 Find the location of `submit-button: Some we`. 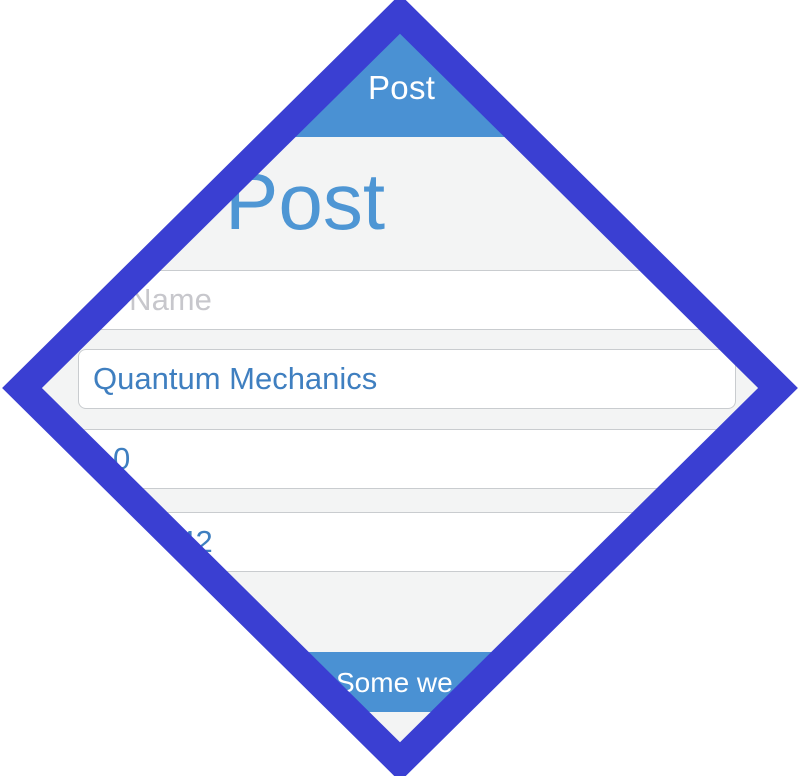

submit-button: Some we is located at coordinates (407, 682).